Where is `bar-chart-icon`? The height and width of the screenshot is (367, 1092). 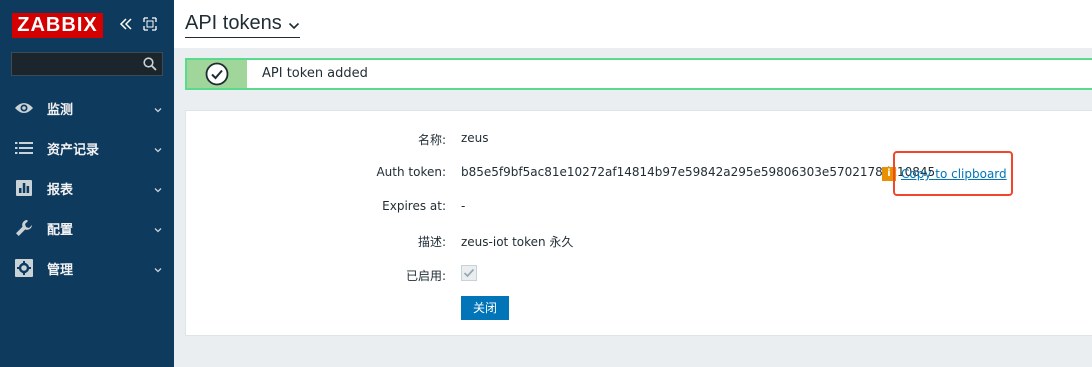 bar-chart-icon is located at coordinates (24, 188).